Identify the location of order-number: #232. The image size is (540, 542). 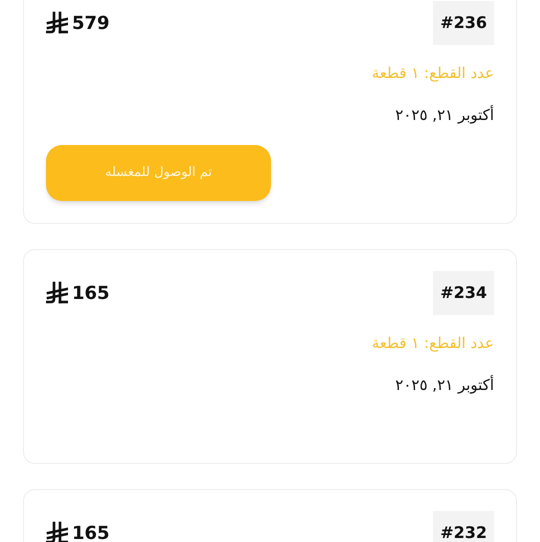
(463, 526).